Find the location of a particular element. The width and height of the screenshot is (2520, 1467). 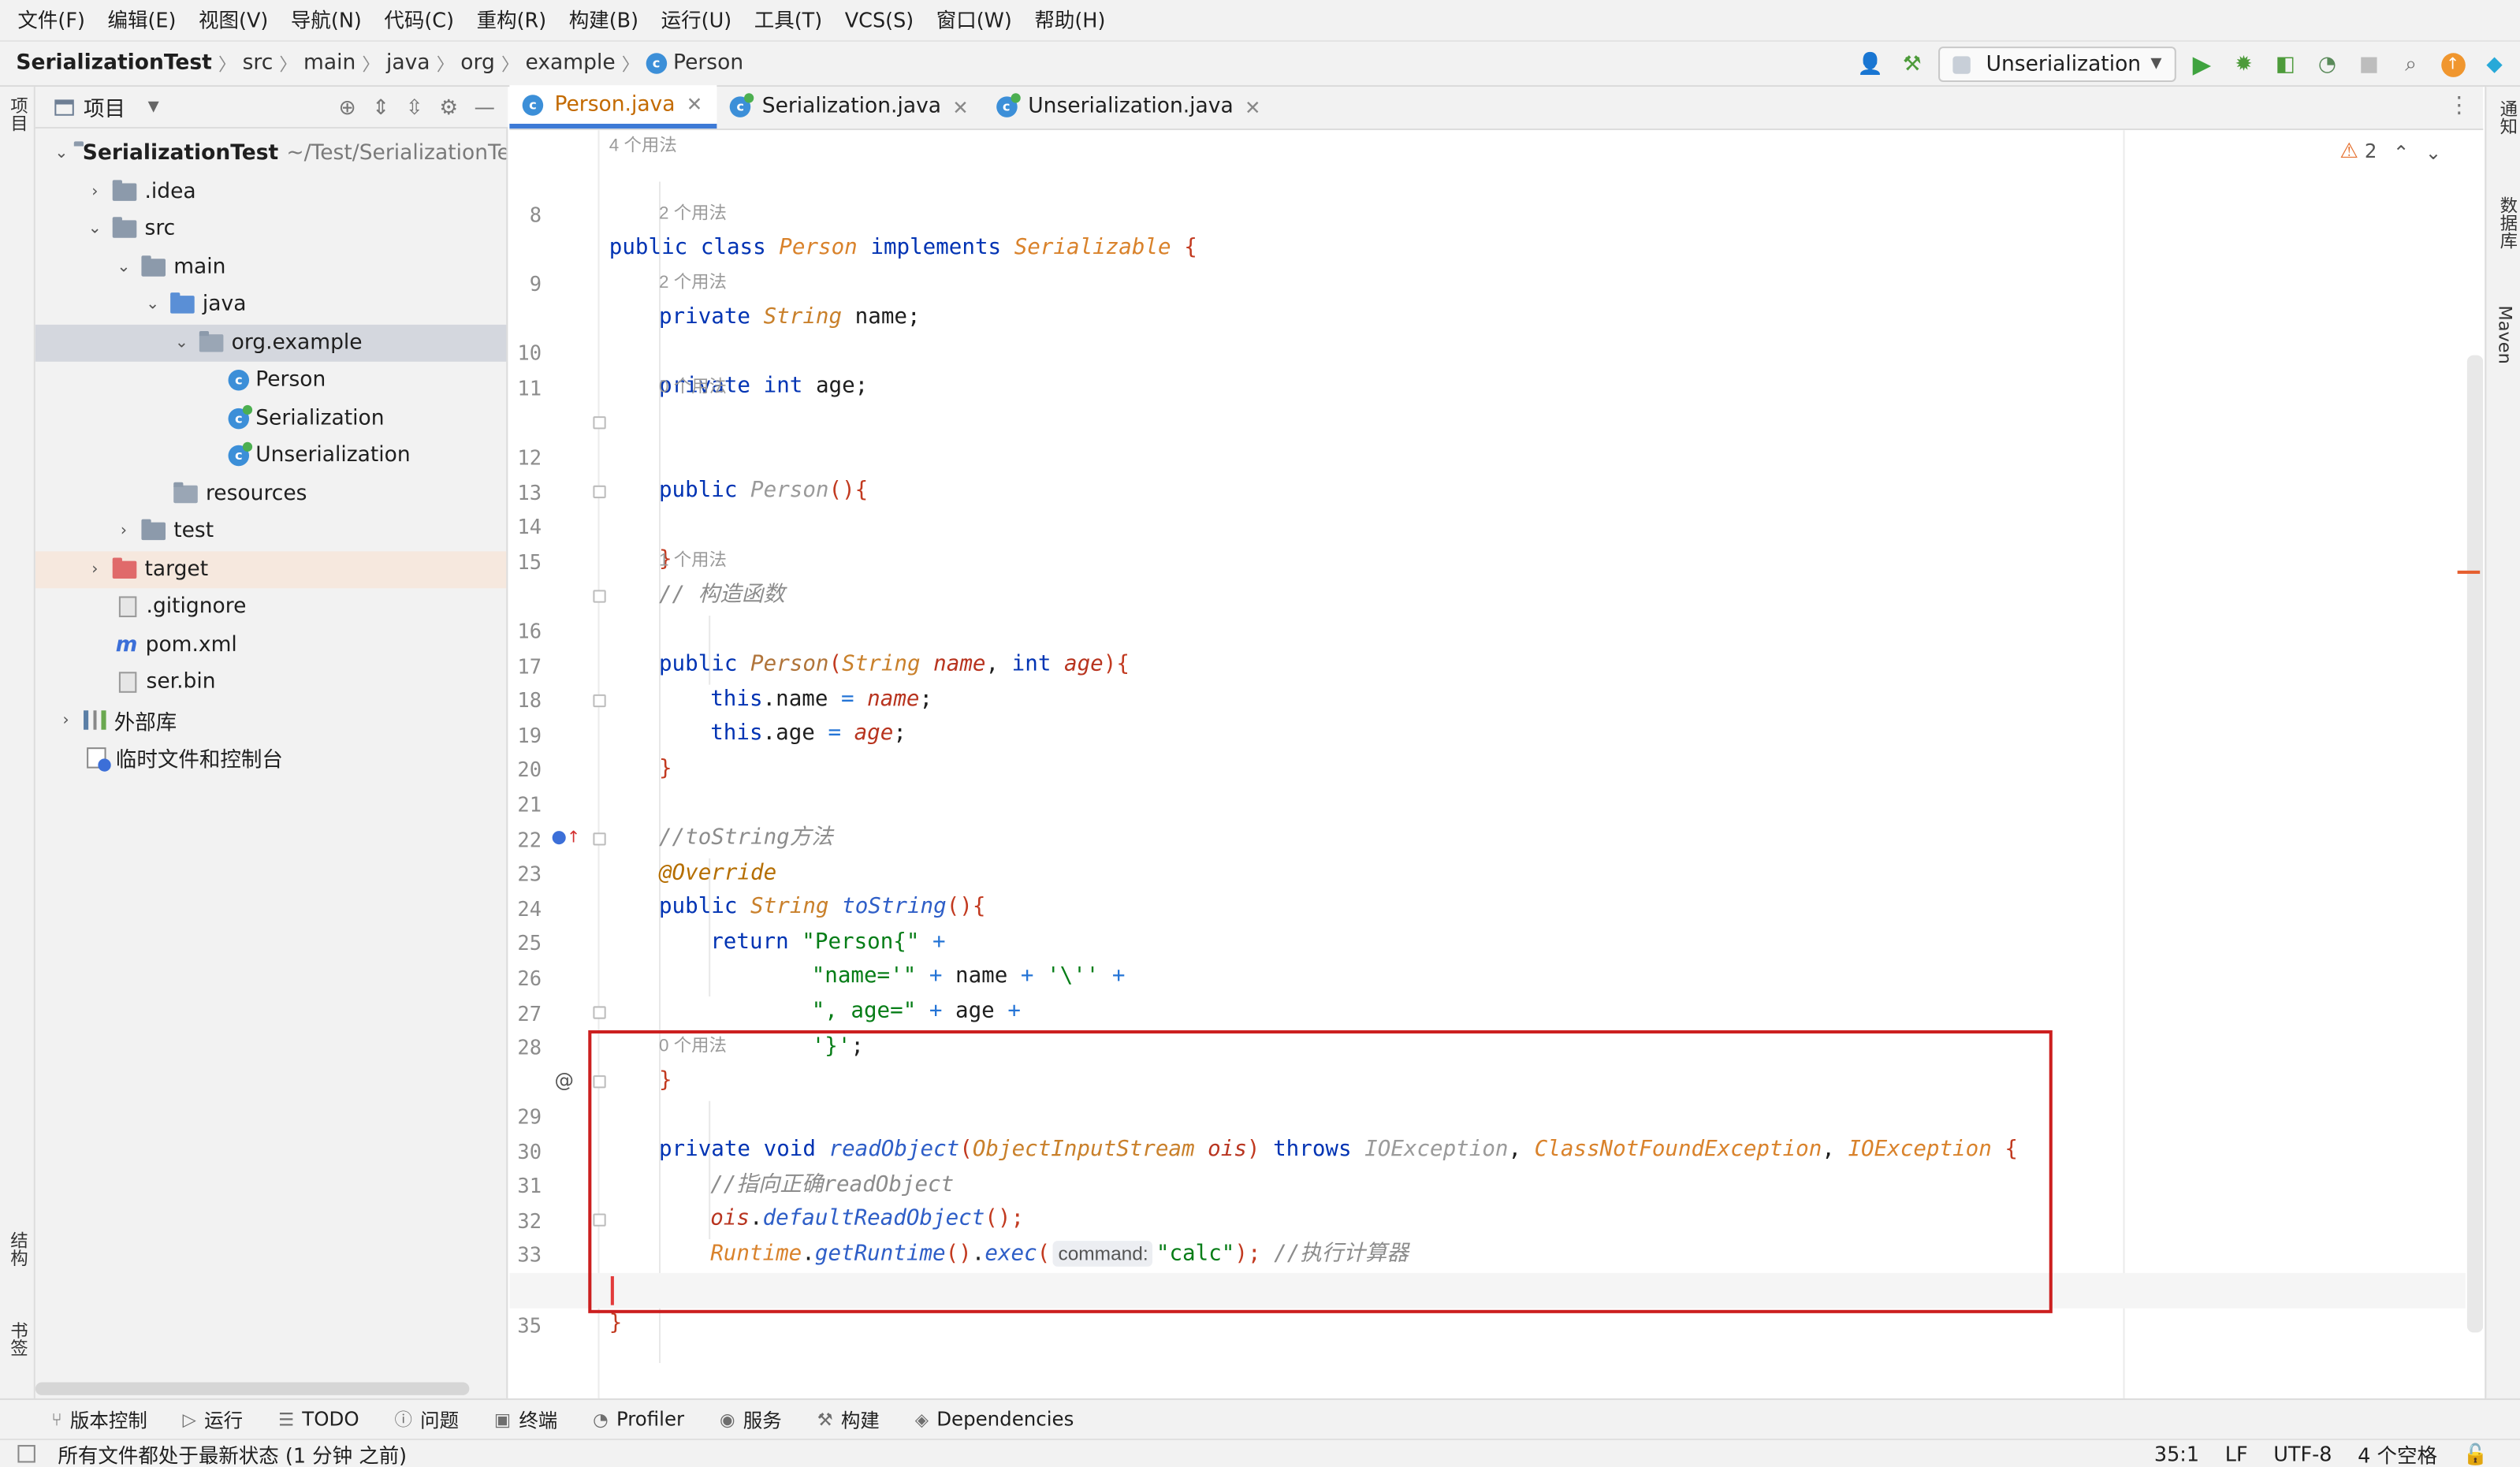

run-icon: ▶ is located at coordinates (2202, 64).